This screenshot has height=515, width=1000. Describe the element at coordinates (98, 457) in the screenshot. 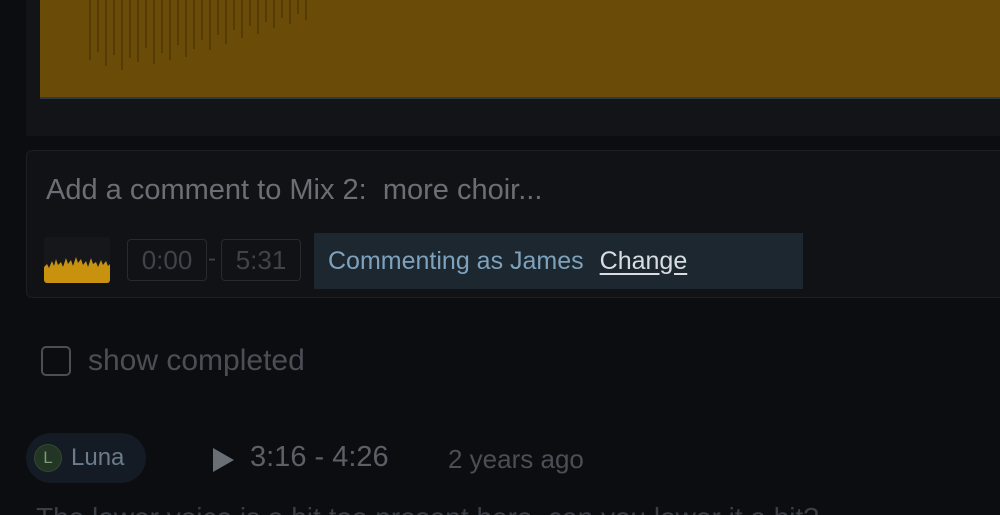

I see `comment-author-name: Luna` at that location.